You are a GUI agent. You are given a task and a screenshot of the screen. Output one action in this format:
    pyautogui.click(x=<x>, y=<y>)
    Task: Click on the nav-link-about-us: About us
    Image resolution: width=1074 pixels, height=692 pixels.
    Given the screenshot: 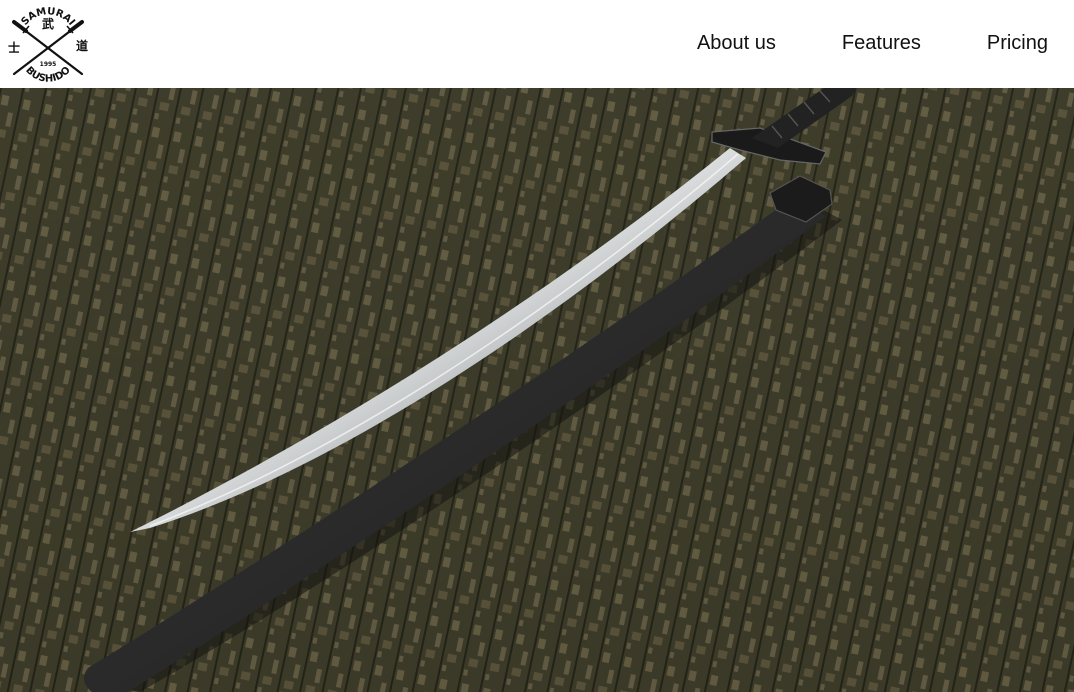 What is the action you would take?
    pyautogui.click(x=736, y=43)
    